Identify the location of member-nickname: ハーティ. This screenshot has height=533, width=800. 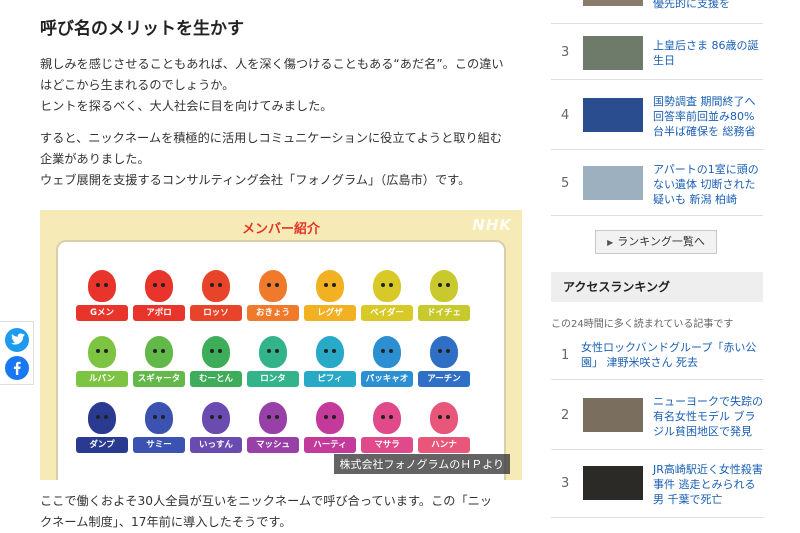
(330, 445).